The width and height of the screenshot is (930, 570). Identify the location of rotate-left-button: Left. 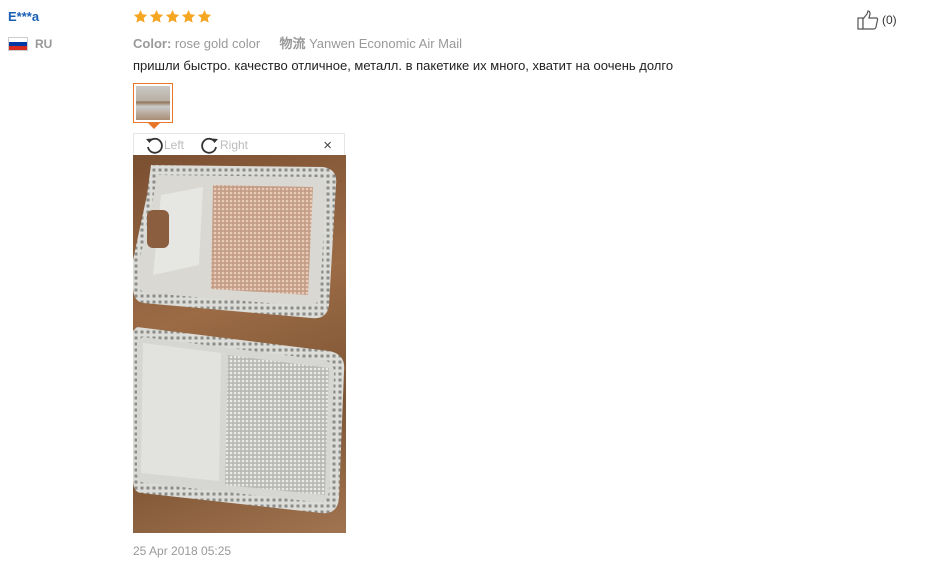
(164, 145).